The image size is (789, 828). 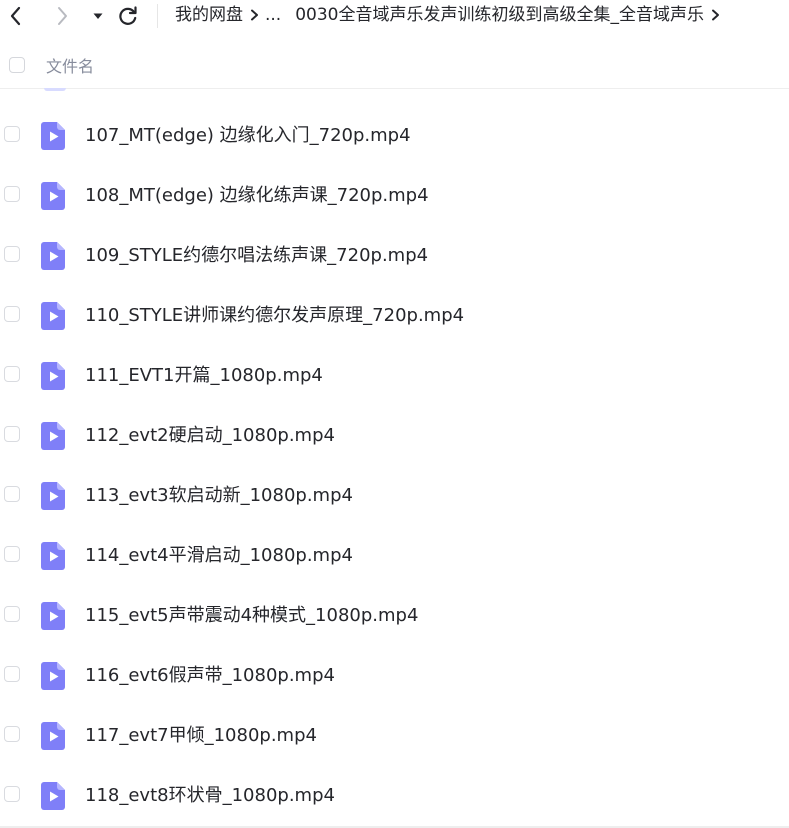 What do you see at coordinates (251, 616) in the screenshot?
I see `file-name: 115_evt5声带震动4种模式_1080p.mp4` at bounding box center [251, 616].